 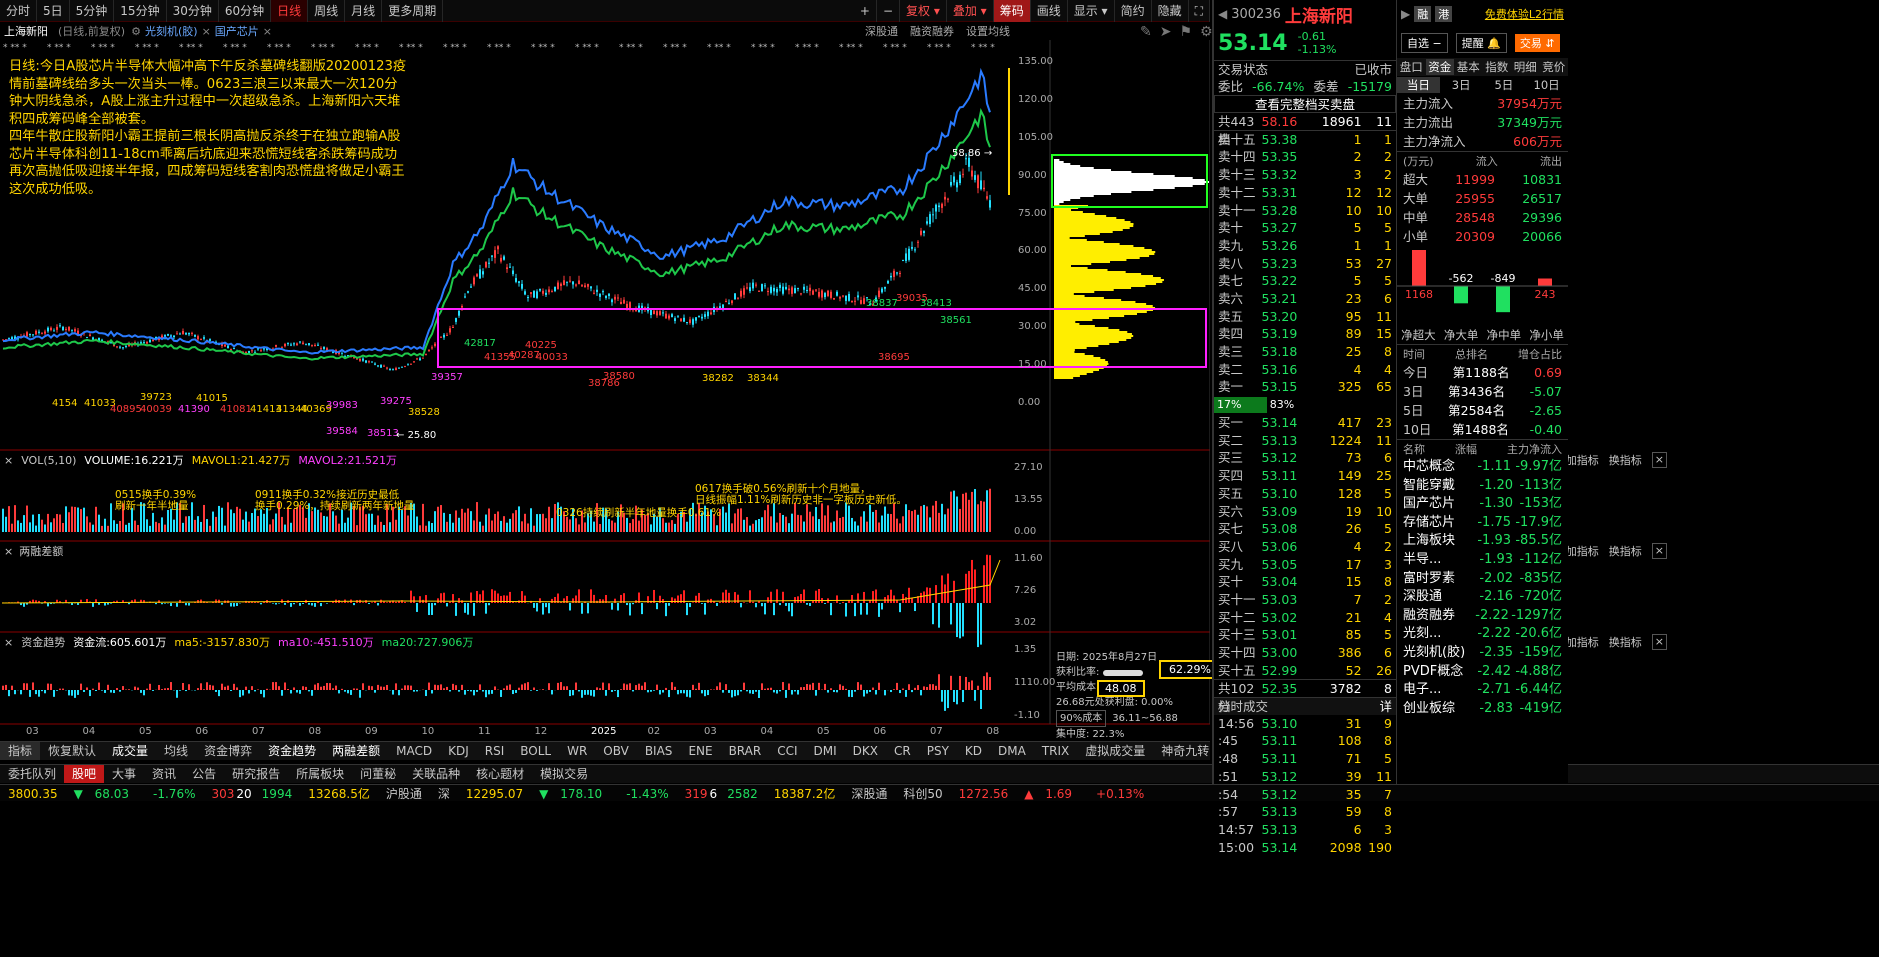 What do you see at coordinates (404, 794) in the screenshot?
I see `hgt-link: 沪股通` at bounding box center [404, 794].